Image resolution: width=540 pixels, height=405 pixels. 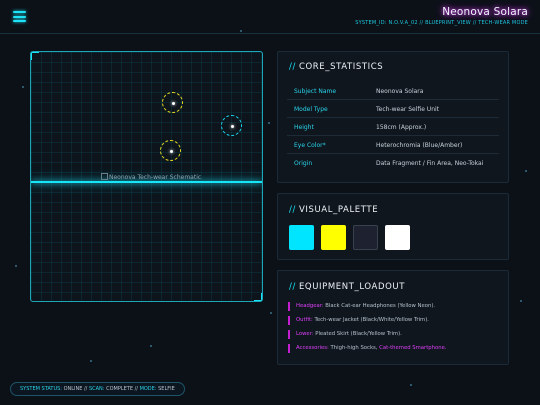 I want to click on corner-bracket-bottom-right, so click(x=258, y=297).